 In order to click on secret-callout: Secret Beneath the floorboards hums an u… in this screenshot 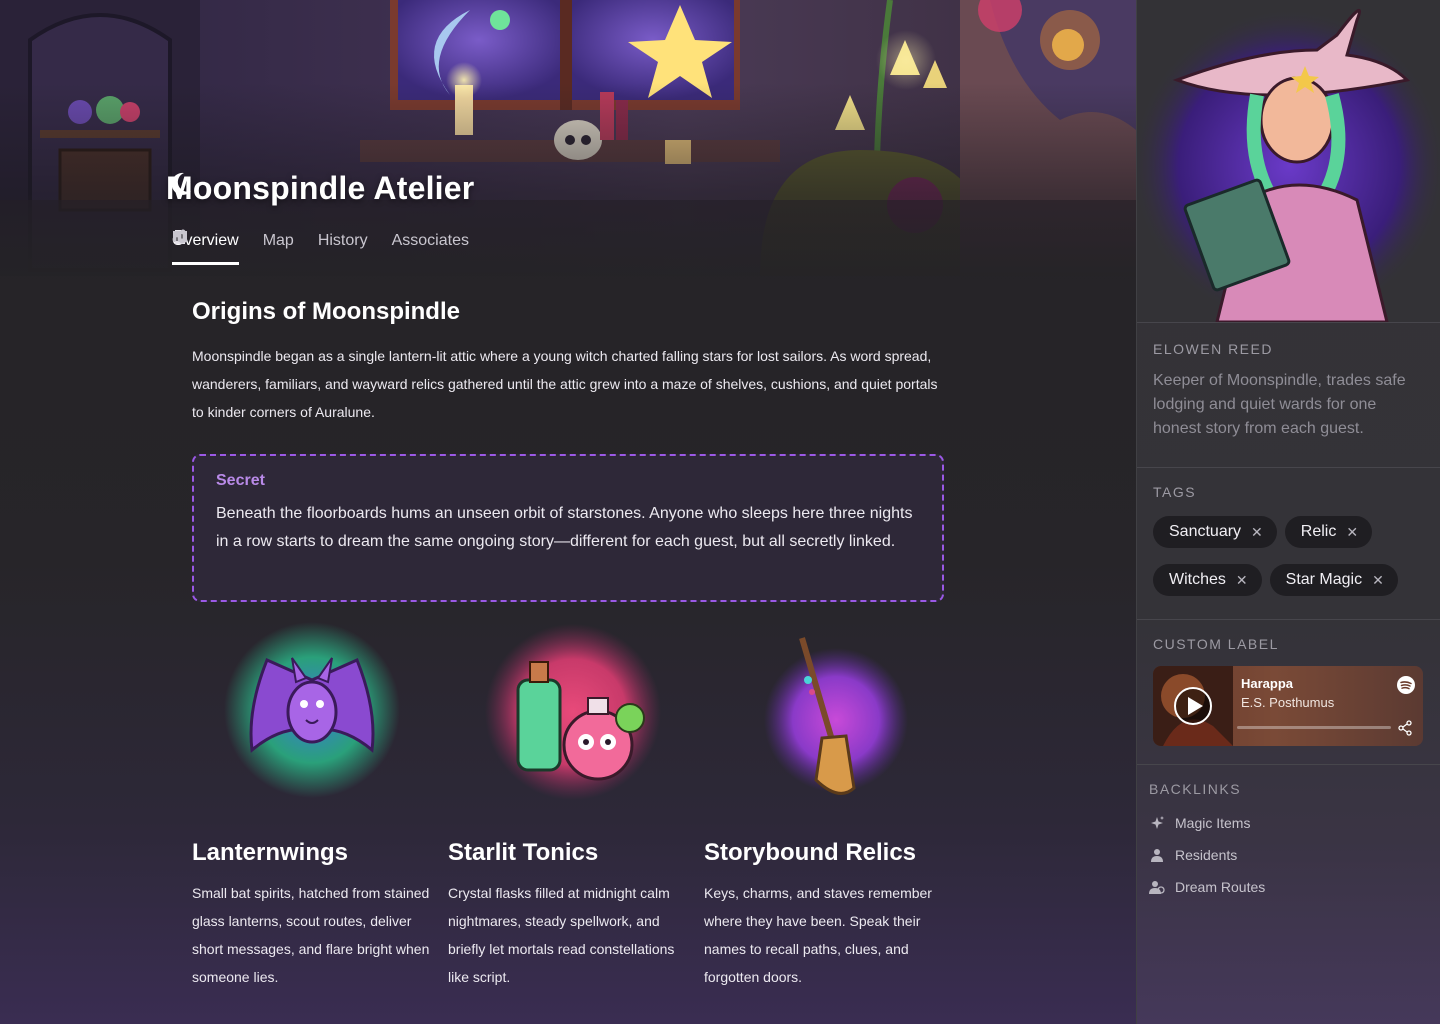, I will do `click(568, 528)`.